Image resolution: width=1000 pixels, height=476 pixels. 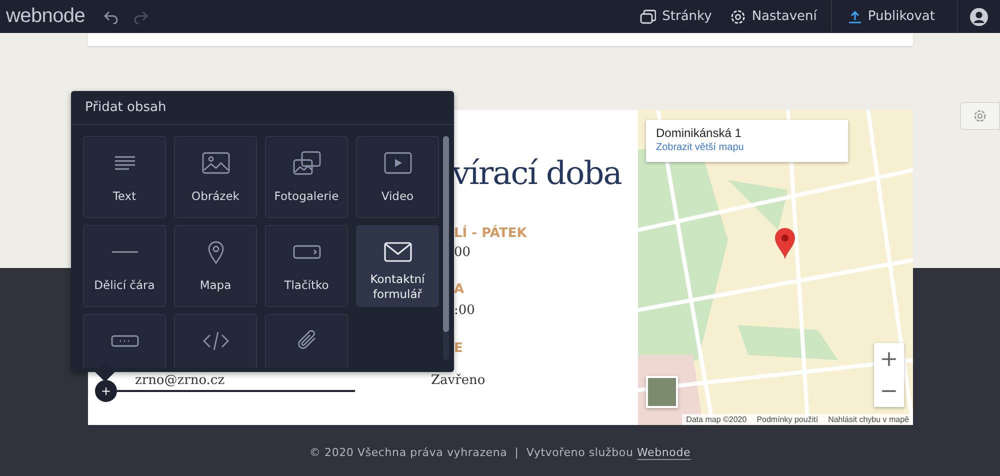 I want to click on email-text: zrno@zrno.cz, so click(x=180, y=380).